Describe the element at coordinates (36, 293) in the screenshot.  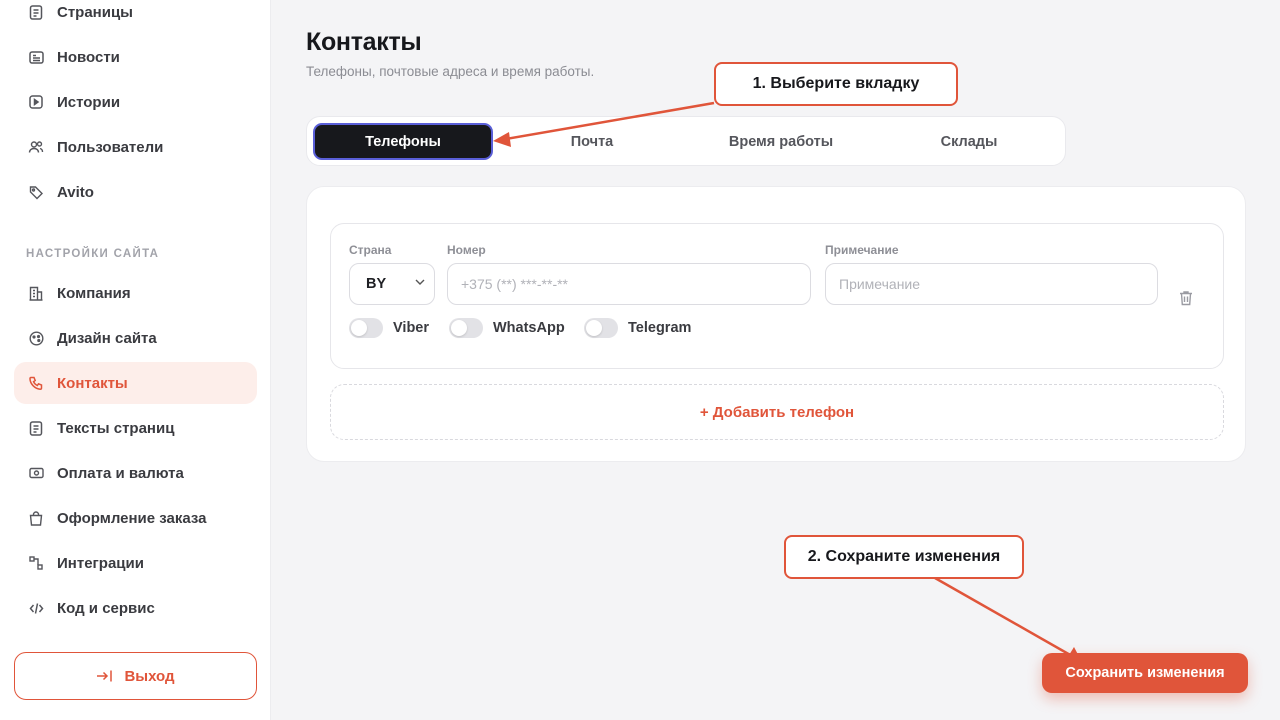
I see `building-icon` at that location.